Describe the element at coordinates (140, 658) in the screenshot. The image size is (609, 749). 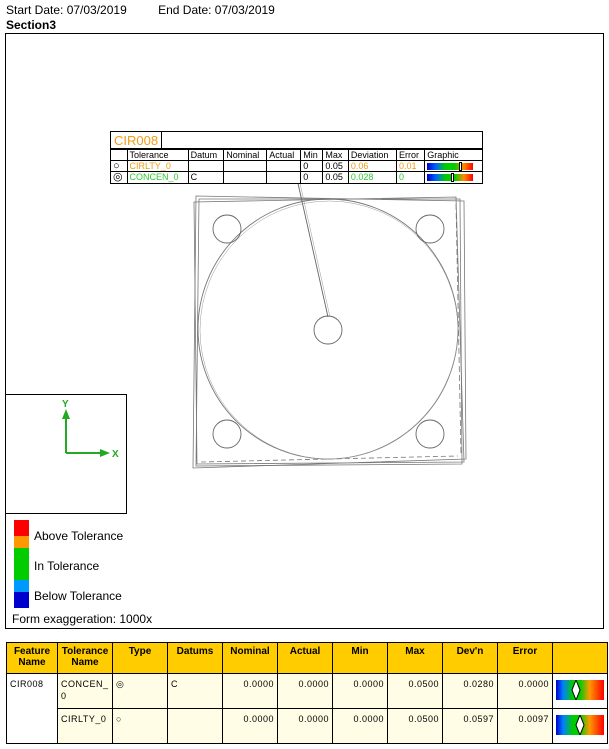
I see `col-type: Type` at that location.